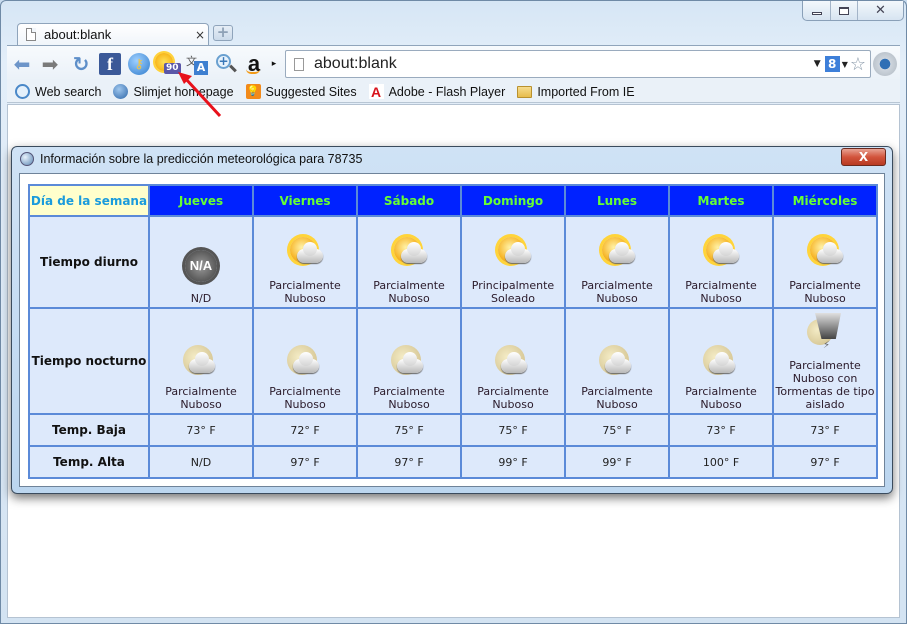  Describe the element at coordinates (825, 333) in the screenshot. I see `isolated-thunderstorms-icon: ⚡` at that location.